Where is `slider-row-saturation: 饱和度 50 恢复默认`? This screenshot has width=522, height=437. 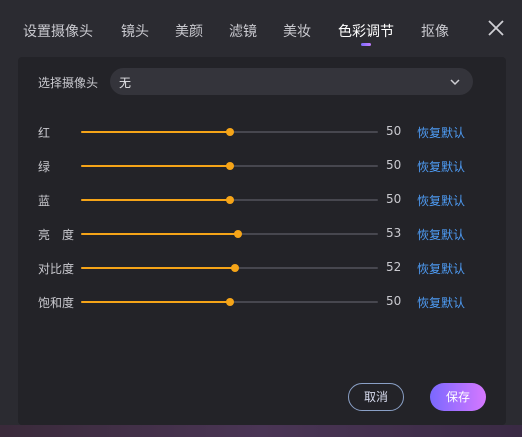
slider-row-saturation: 饱和度 50 恢复默认 is located at coordinates (261, 302).